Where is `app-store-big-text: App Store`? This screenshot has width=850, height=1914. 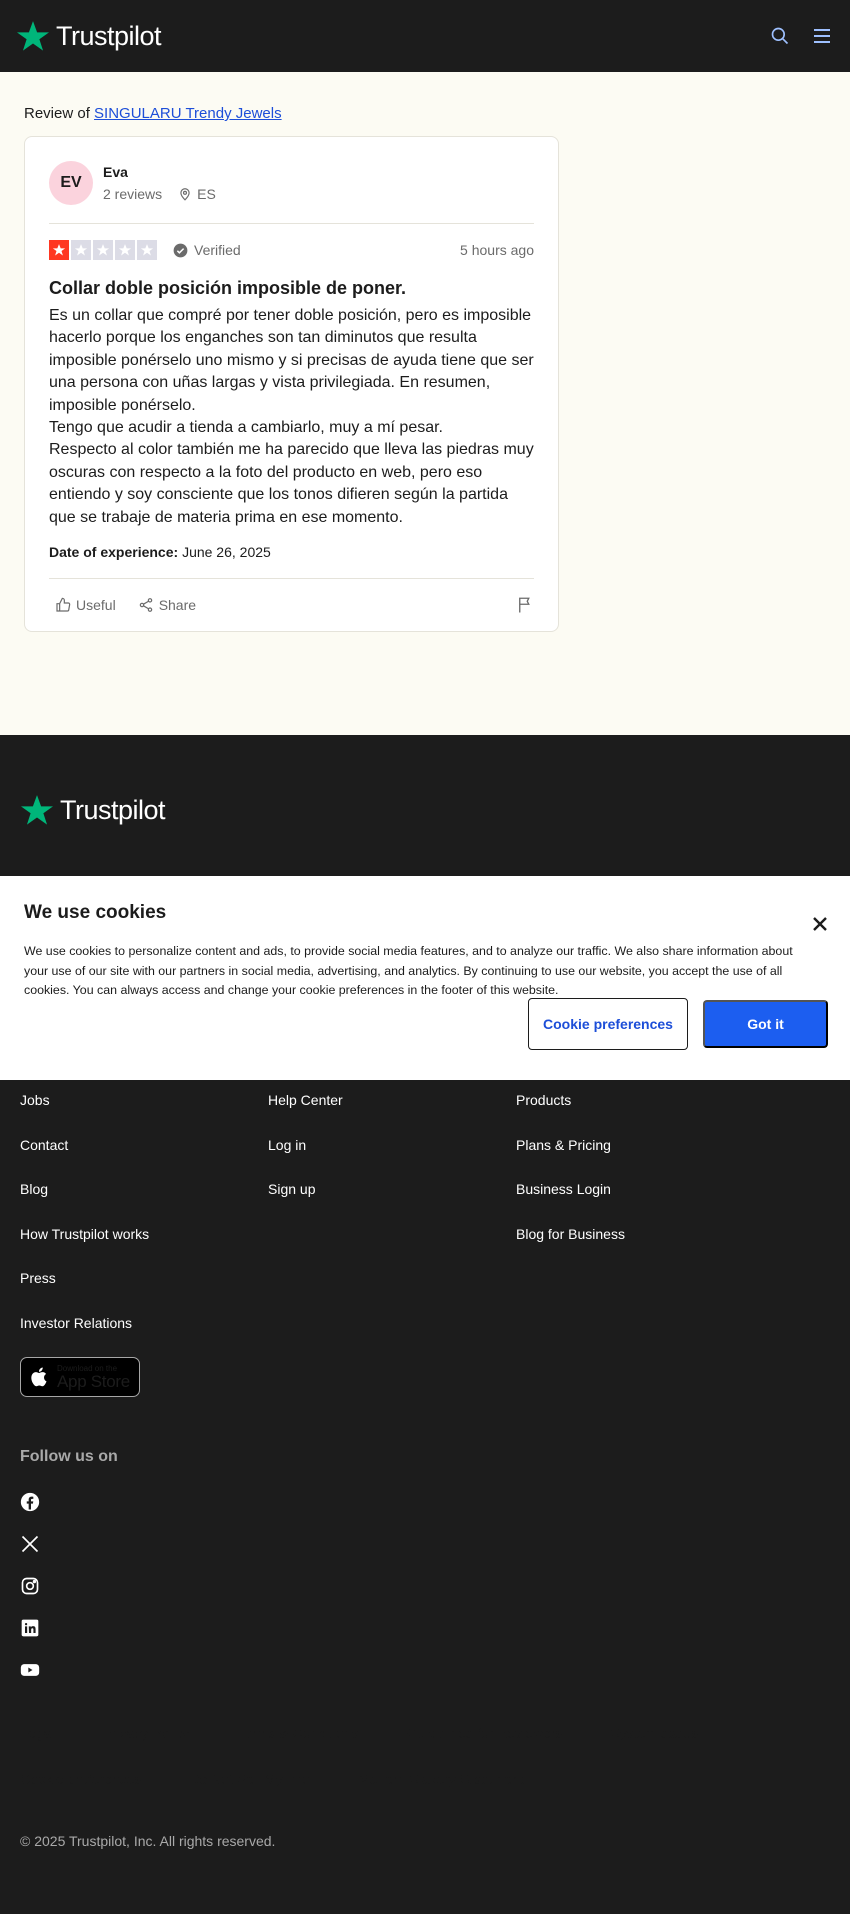
app-store-big-text: App Store is located at coordinates (93, 1381).